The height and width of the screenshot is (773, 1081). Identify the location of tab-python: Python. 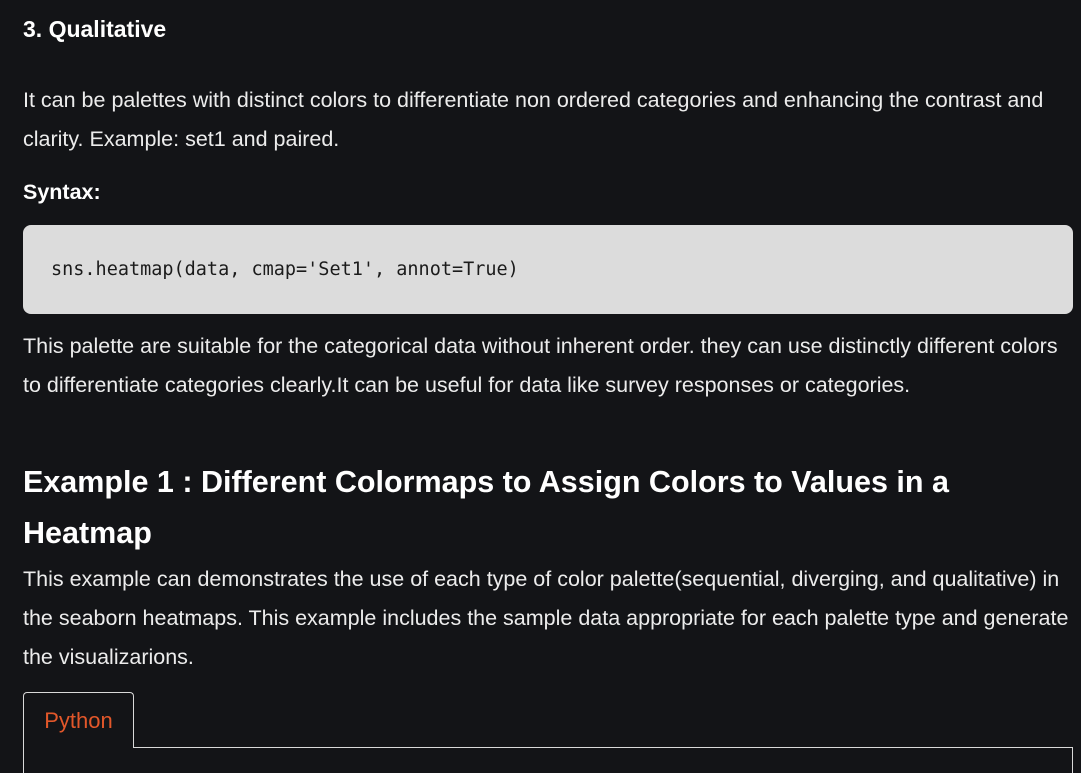
(78, 720).